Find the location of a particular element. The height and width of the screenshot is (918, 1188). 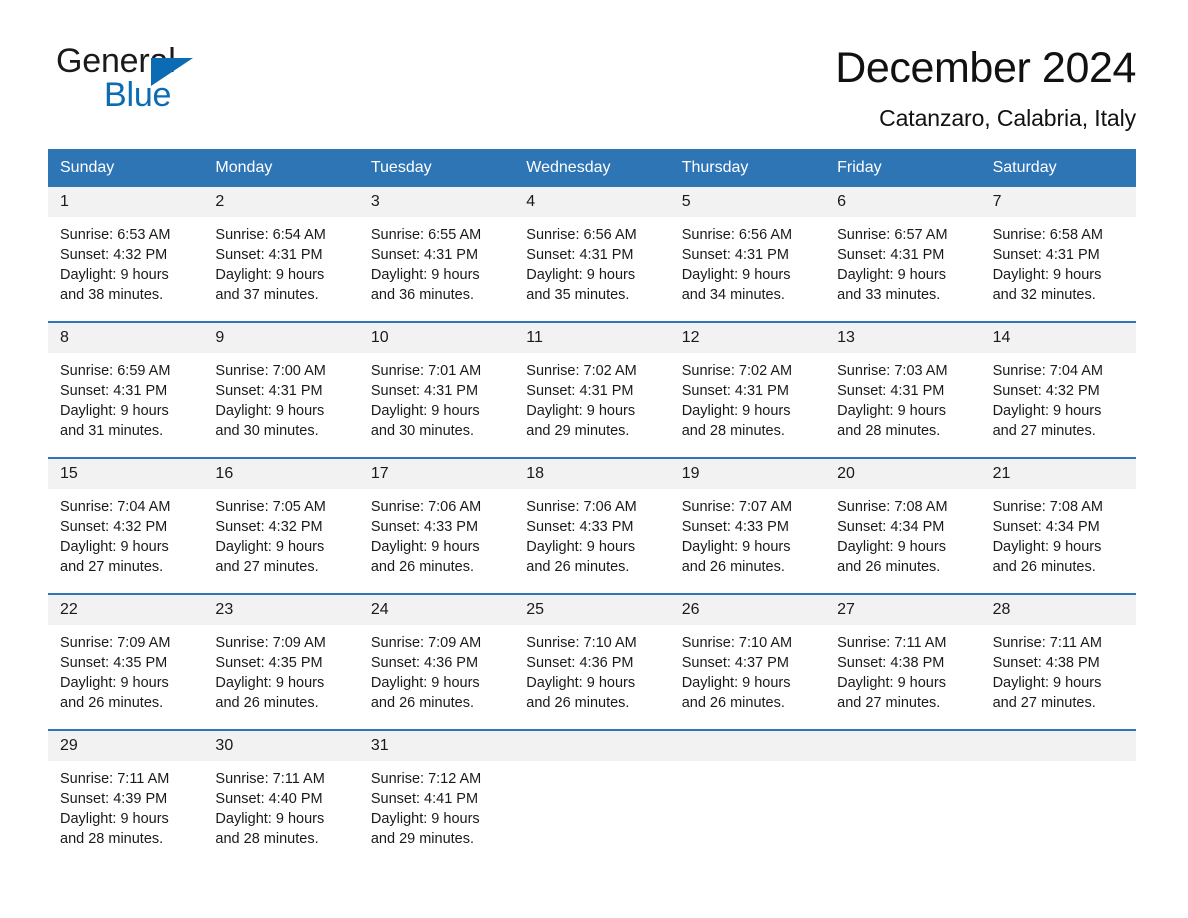

day-number: 10 is located at coordinates (436, 338).